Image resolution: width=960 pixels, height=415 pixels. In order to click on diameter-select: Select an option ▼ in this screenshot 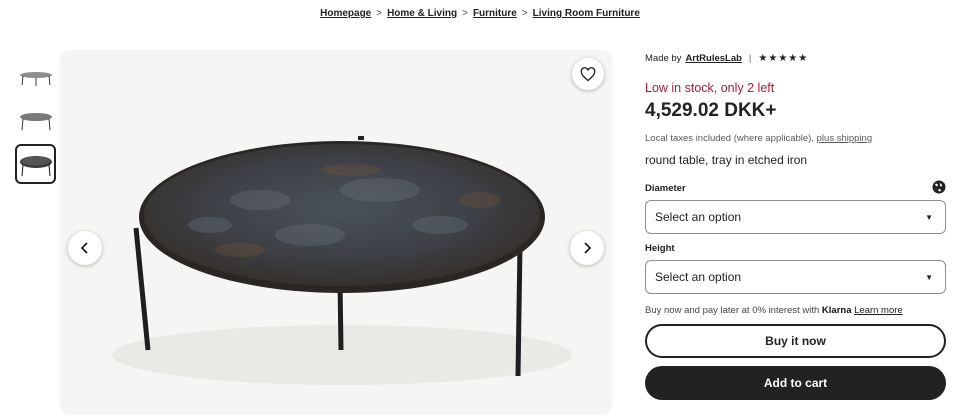, I will do `click(795, 217)`.